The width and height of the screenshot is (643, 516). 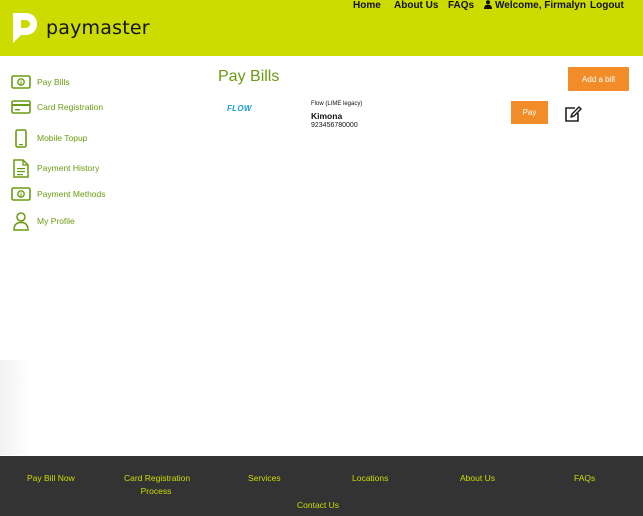 I want to click on mobile-icon, so click(x=21, y=138).